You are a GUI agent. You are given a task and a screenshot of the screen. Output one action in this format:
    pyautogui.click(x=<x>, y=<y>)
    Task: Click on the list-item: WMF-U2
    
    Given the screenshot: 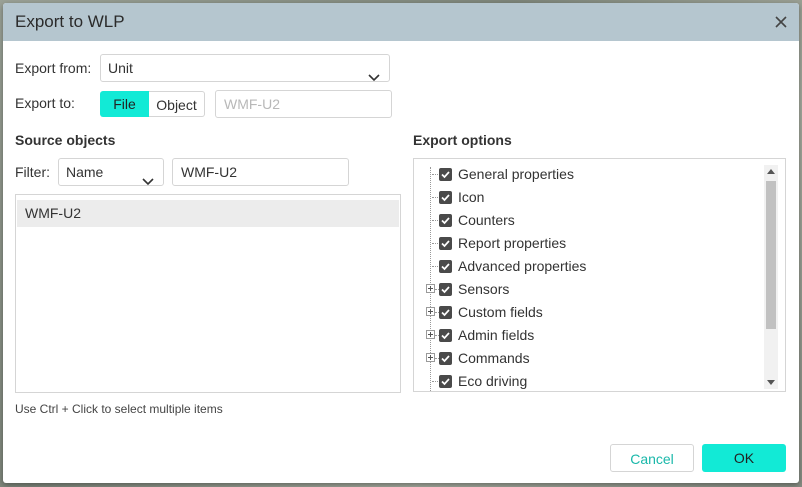 What is the action you would take?
    pyautogui.click(x=208, y=213)
    